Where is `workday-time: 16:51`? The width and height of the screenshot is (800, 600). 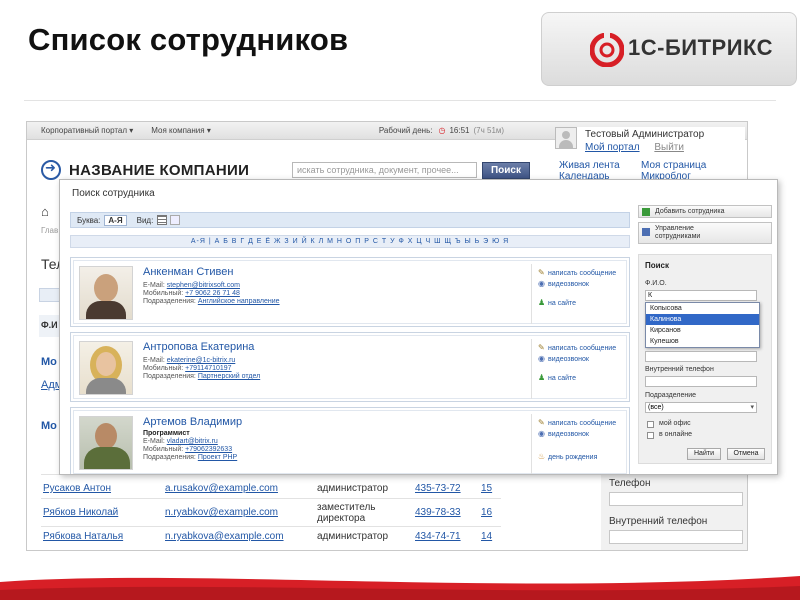 workday-time: 16:51 is located at coordinates (459, 130).